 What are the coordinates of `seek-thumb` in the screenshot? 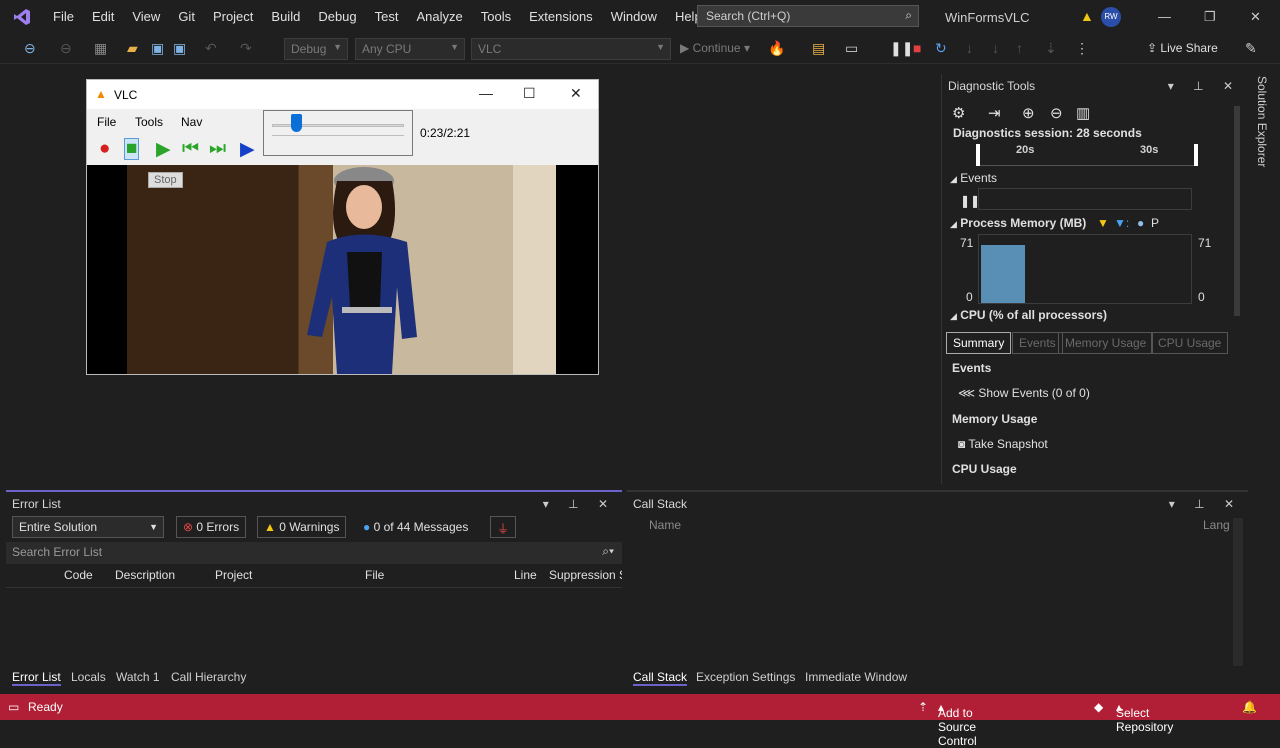 It's located at (297, 123).